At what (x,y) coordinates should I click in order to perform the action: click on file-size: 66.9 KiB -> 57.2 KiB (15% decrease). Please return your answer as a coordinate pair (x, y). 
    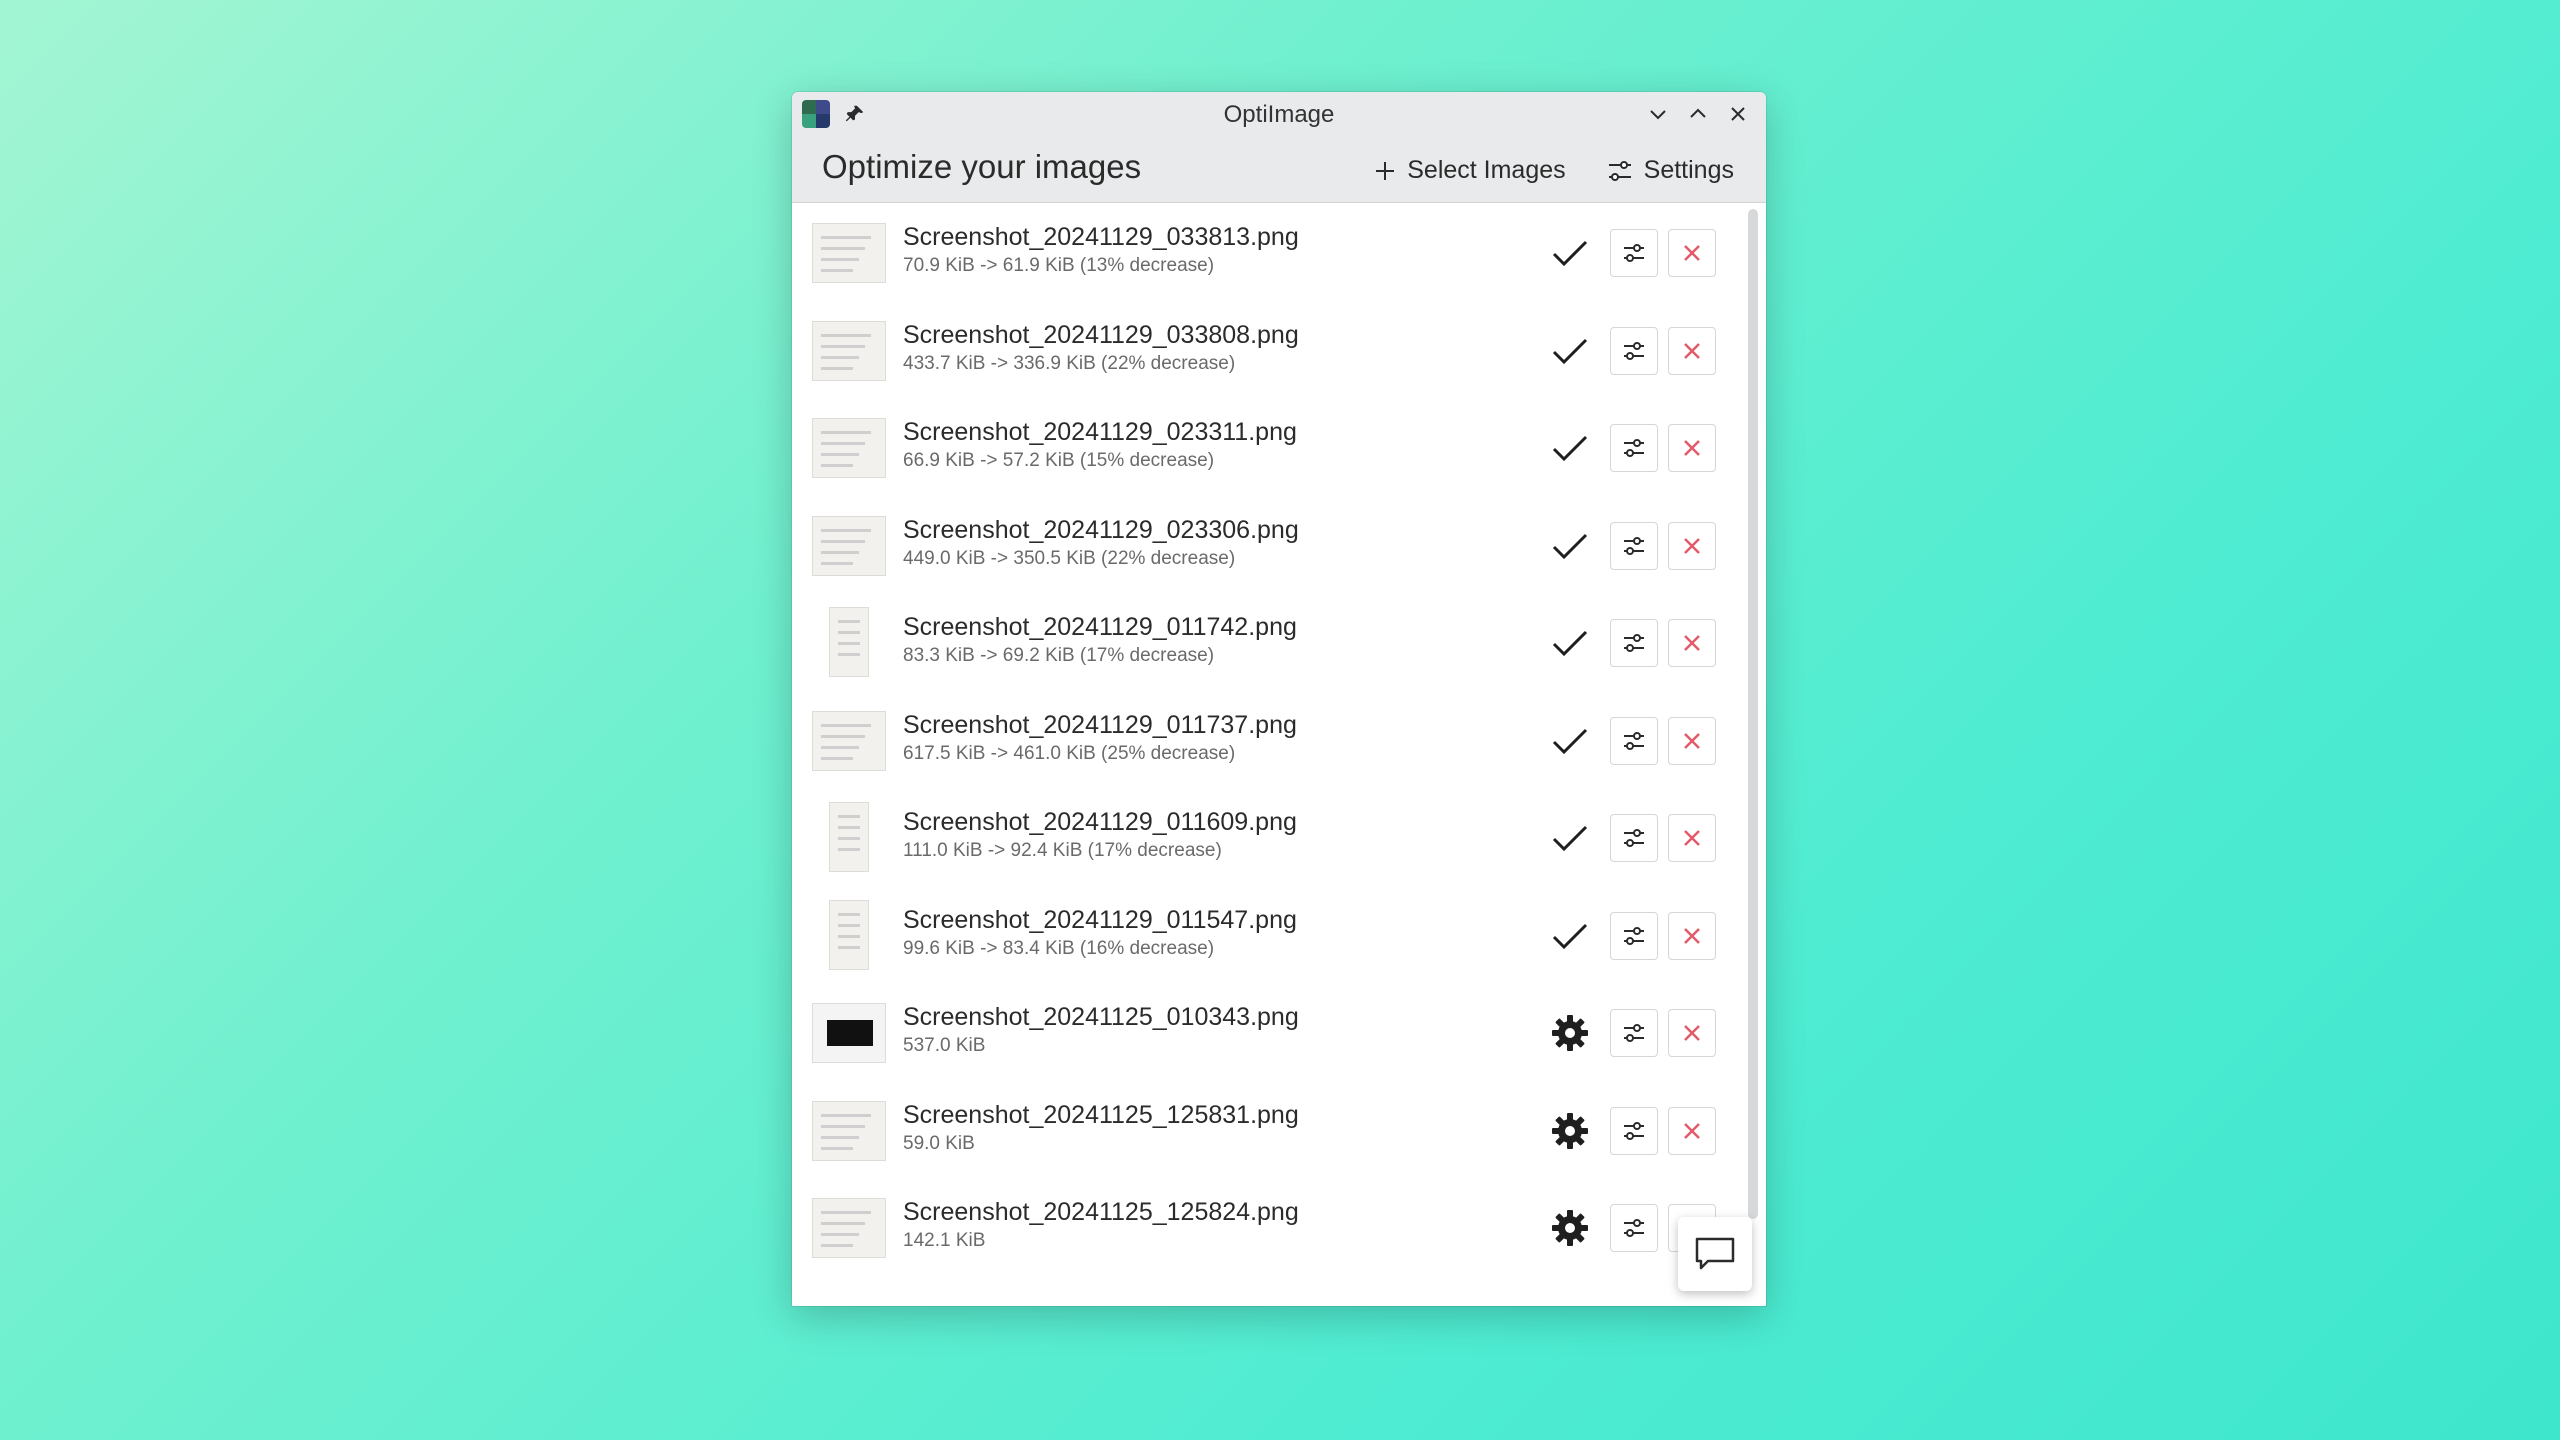
    Looking at the image, I should click on (1059, 460).